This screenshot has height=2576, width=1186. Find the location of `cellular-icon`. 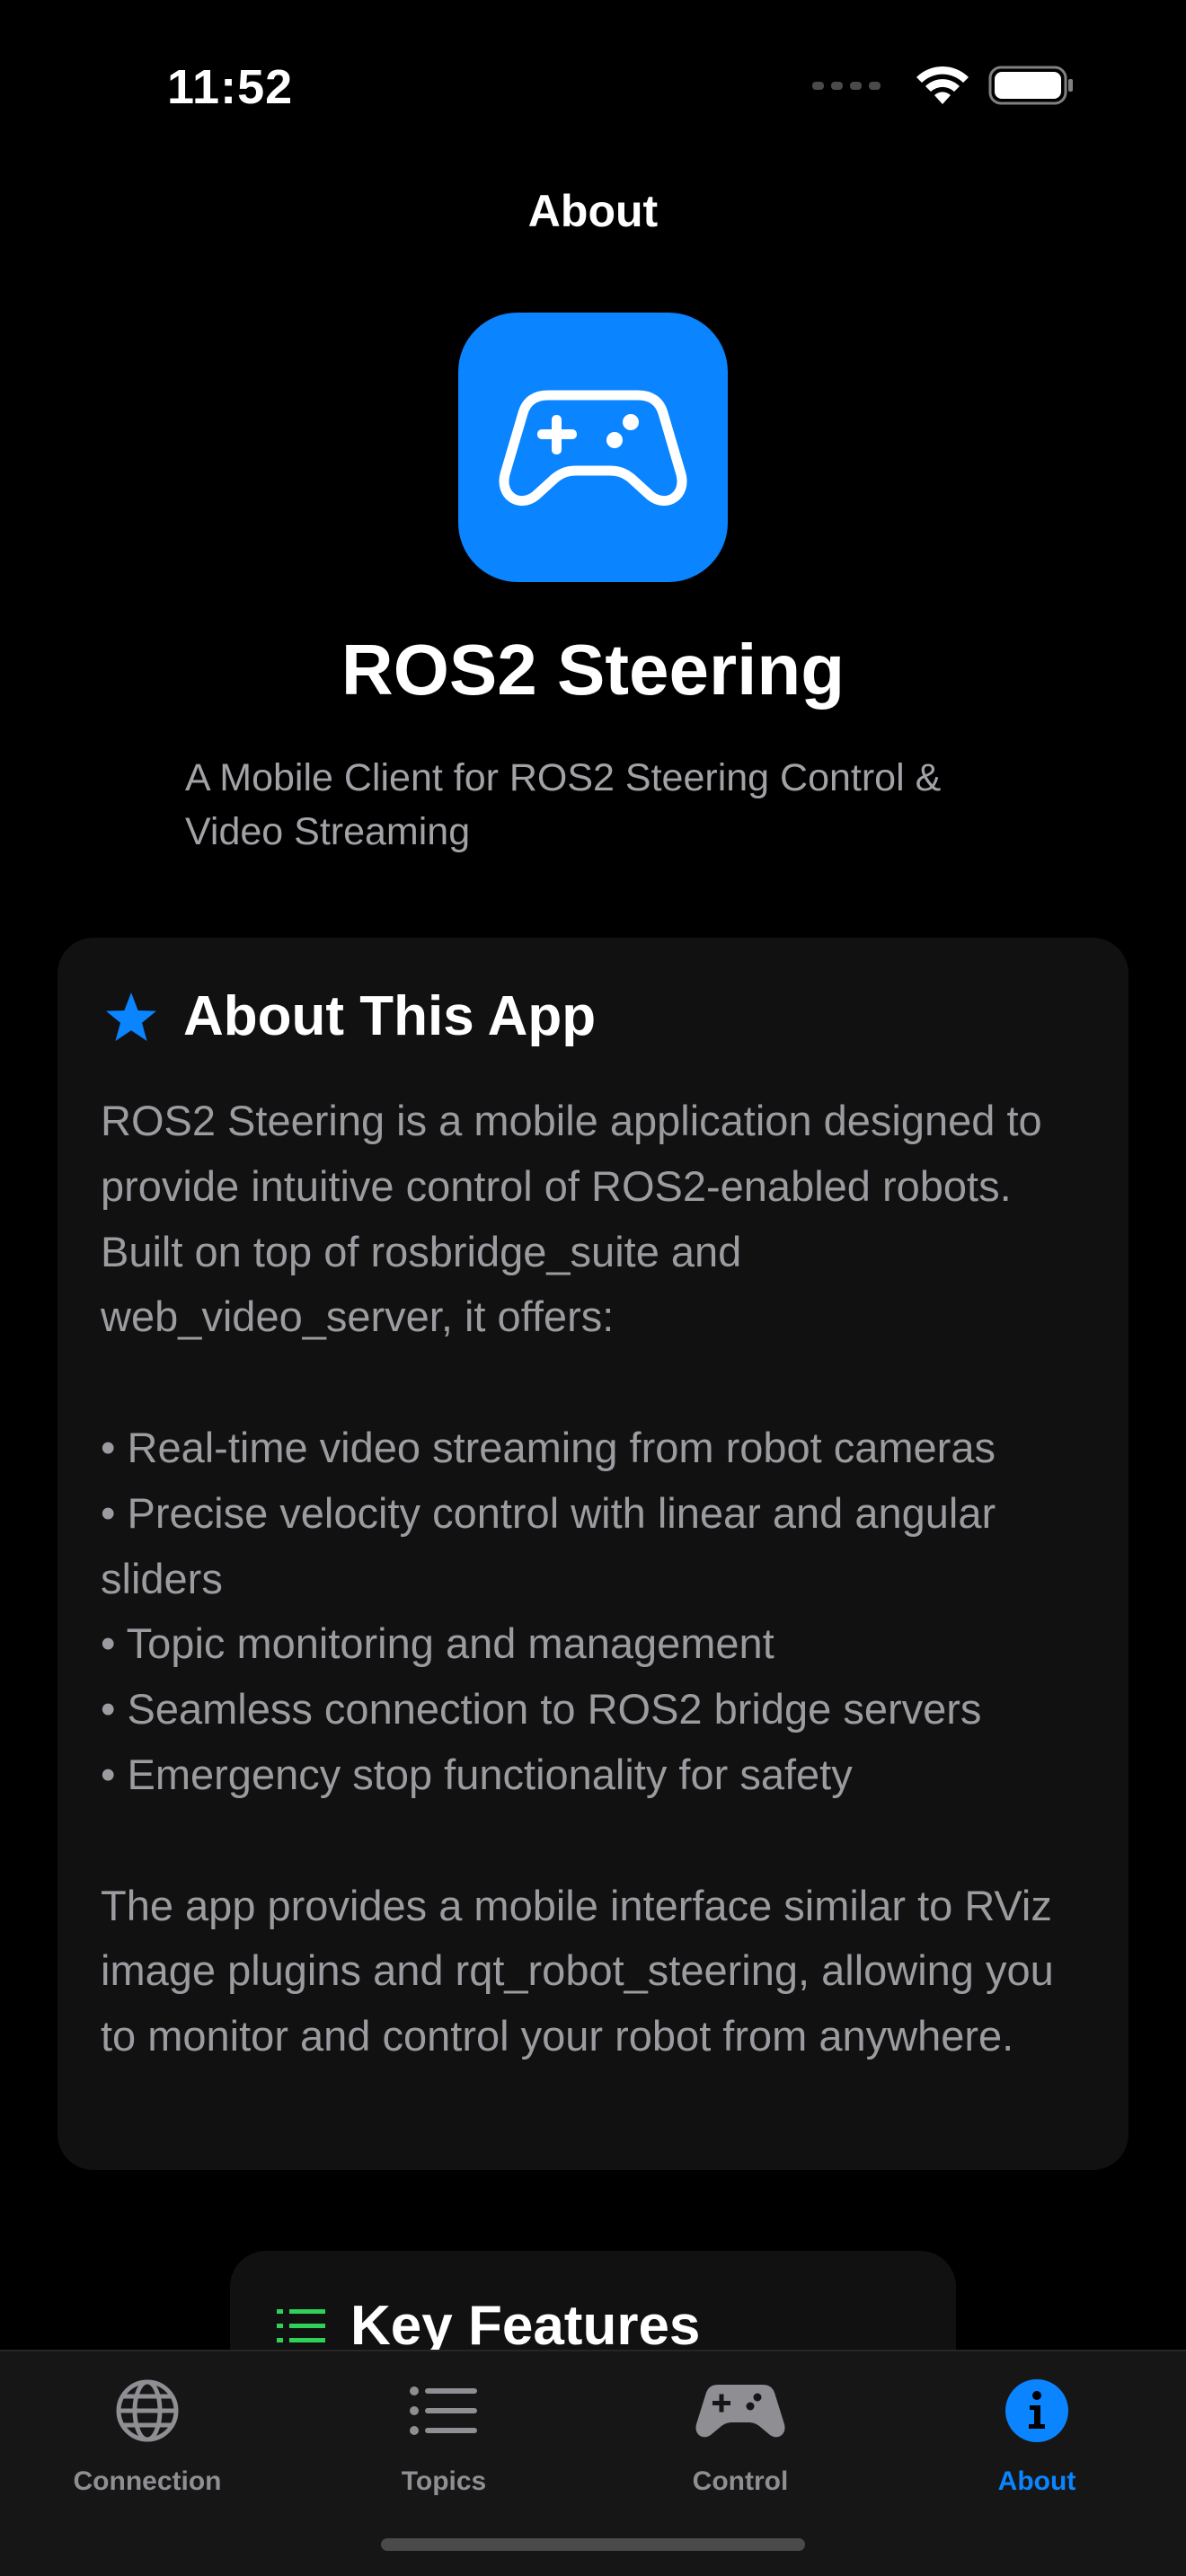

cellular-icon is located at coordinates (846, 85).